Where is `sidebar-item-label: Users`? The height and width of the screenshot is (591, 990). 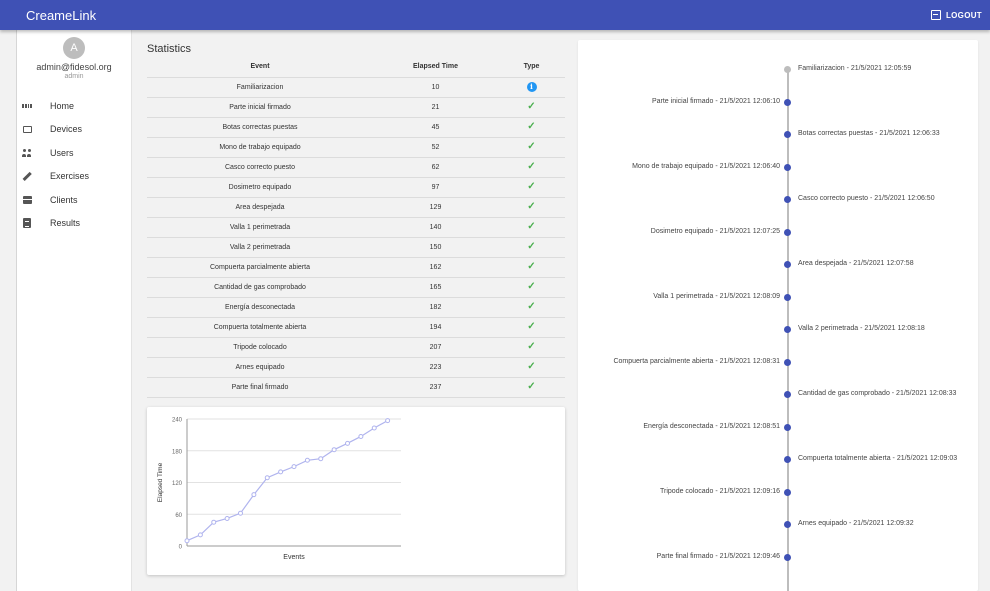 sidebar-item-label: Users is located at coordinates (62, 152).